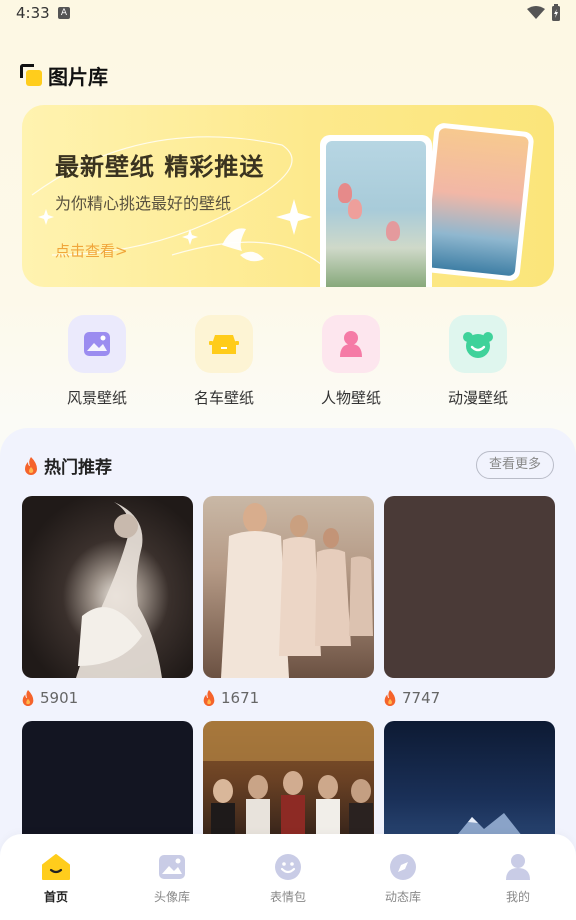  I want to click on category-person: 人物壁纸, so click(351, 361).